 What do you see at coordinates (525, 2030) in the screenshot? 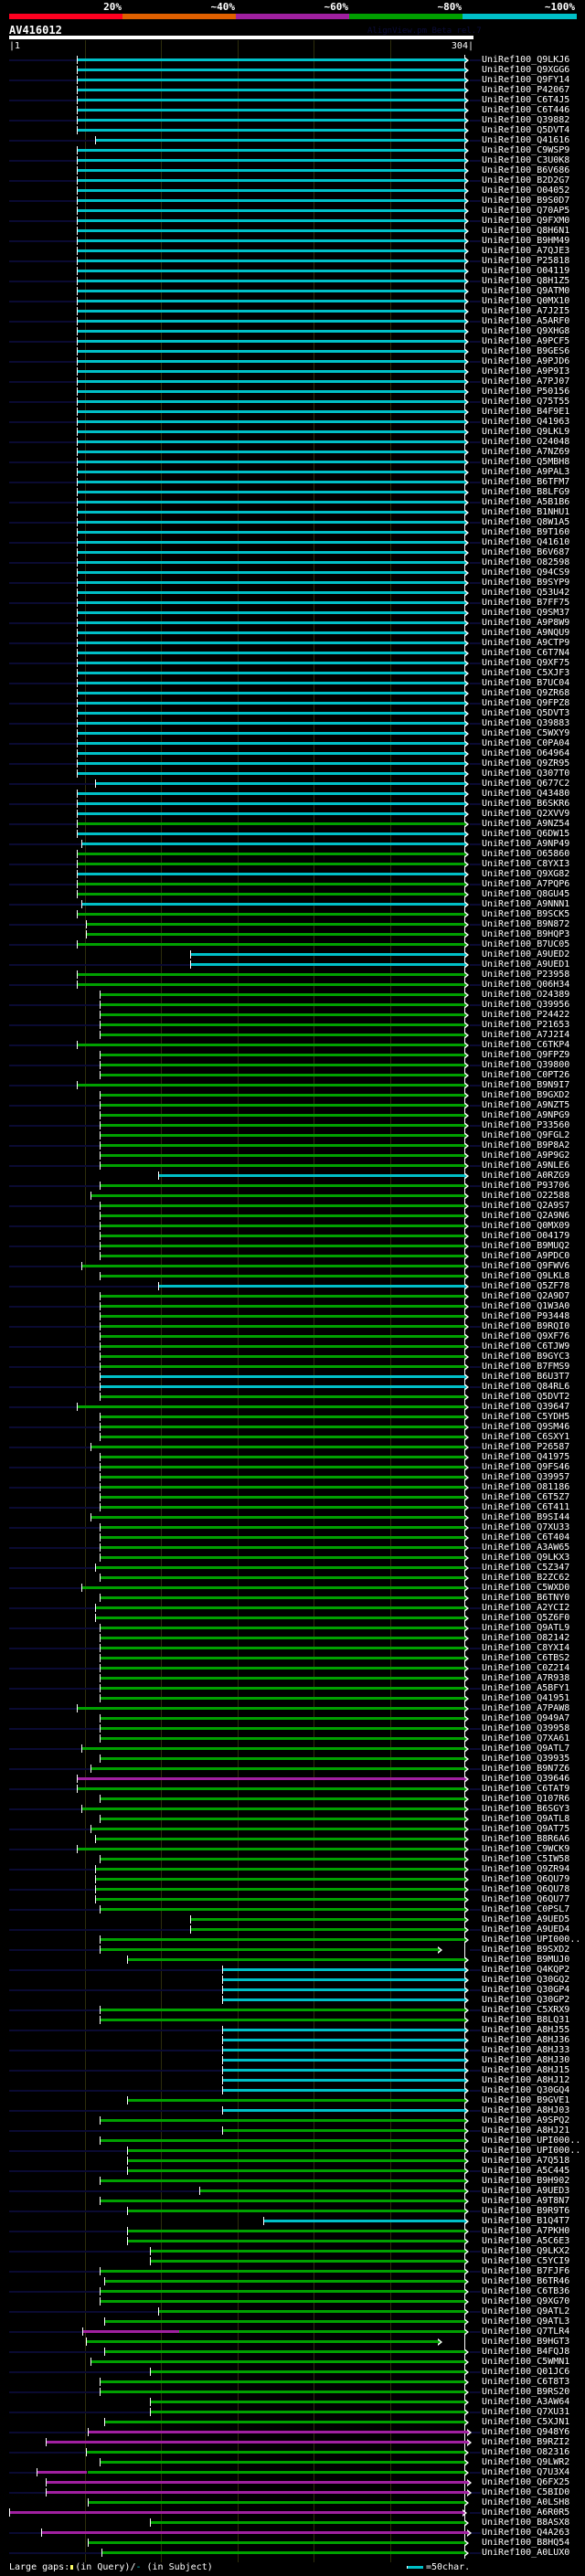
I see `hit-label: UniRef100_A8HJ55` at bounding box center [525, 2030].